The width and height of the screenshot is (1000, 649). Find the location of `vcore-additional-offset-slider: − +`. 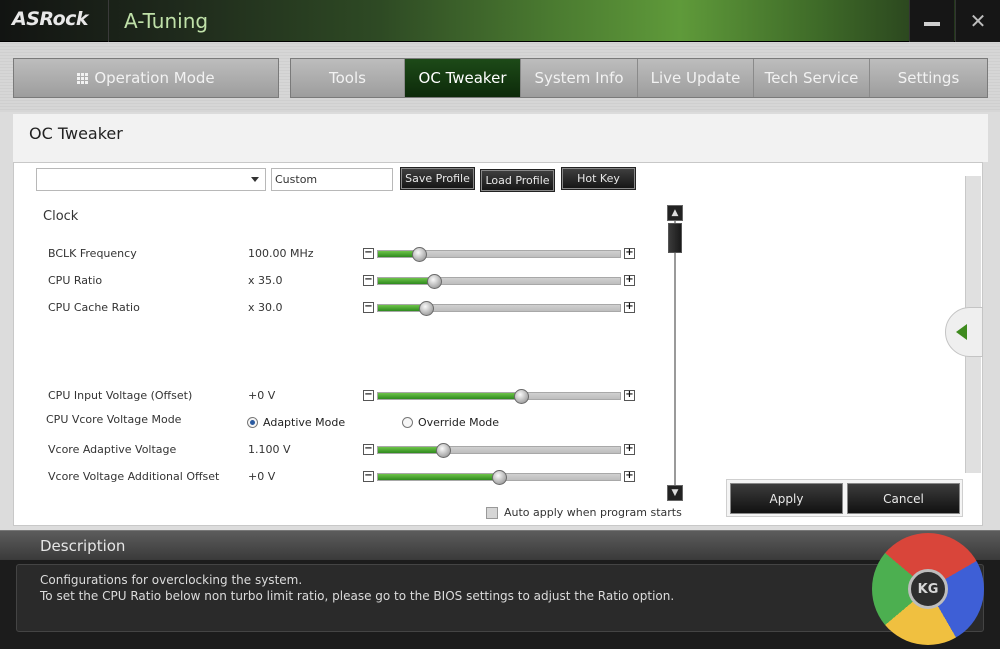

vcore-additional-offset-slider: − + is located at coordinates (499, 477).